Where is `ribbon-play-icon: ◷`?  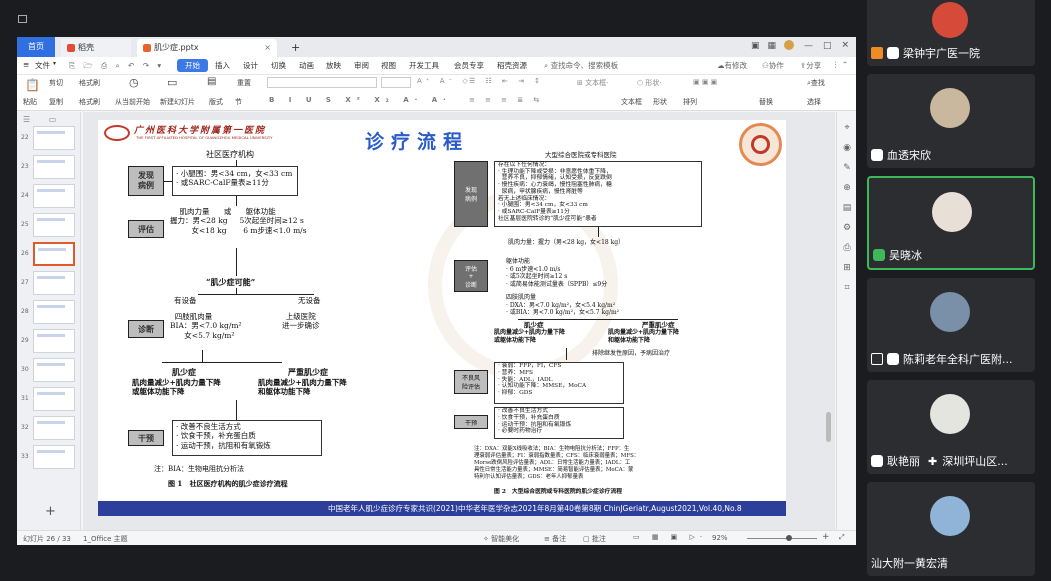 ribbon-play-icon: ◷ is located at coordinates (134, 82).